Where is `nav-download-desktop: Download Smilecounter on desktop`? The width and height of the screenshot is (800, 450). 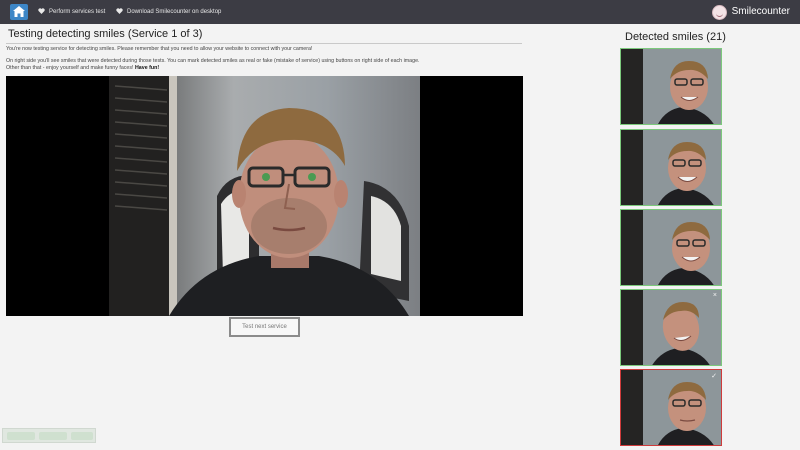
nav-download-desktop: Download Smilecounter on desktop is located at coordinates (168, 12).